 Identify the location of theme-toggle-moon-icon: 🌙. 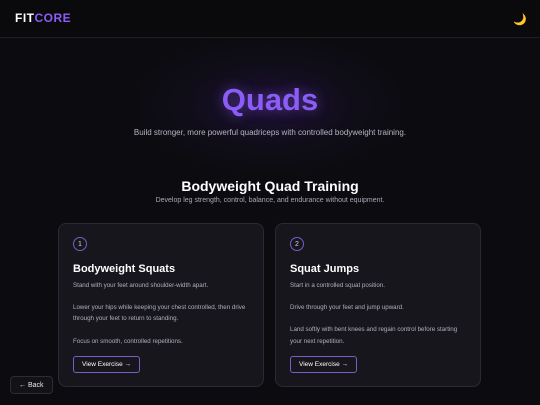
(520, 19).